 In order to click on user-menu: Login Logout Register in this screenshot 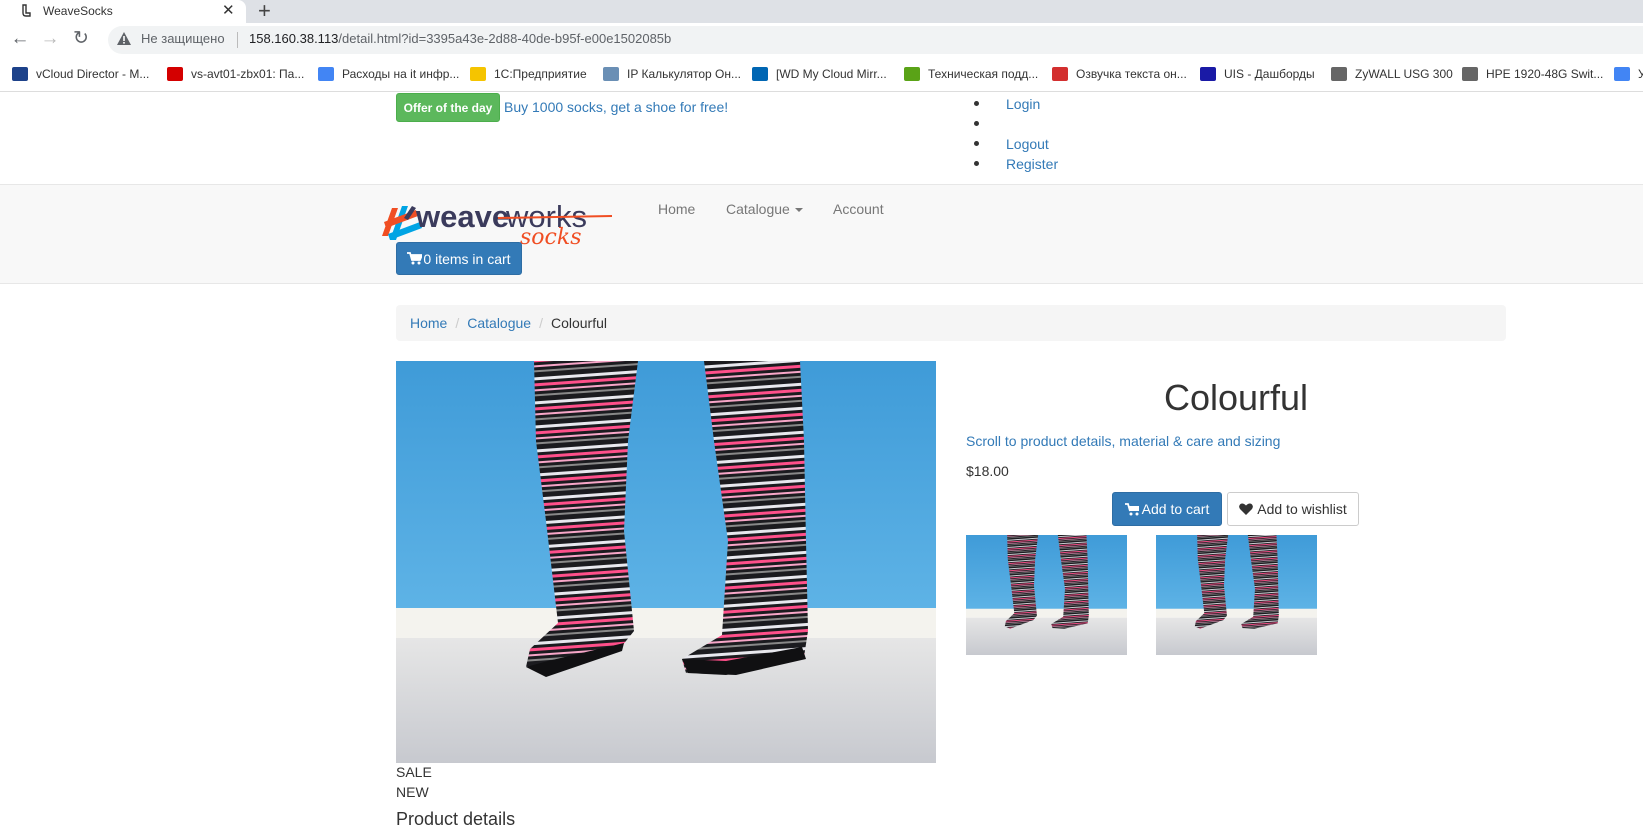, I will do `click(1015, 134)`.